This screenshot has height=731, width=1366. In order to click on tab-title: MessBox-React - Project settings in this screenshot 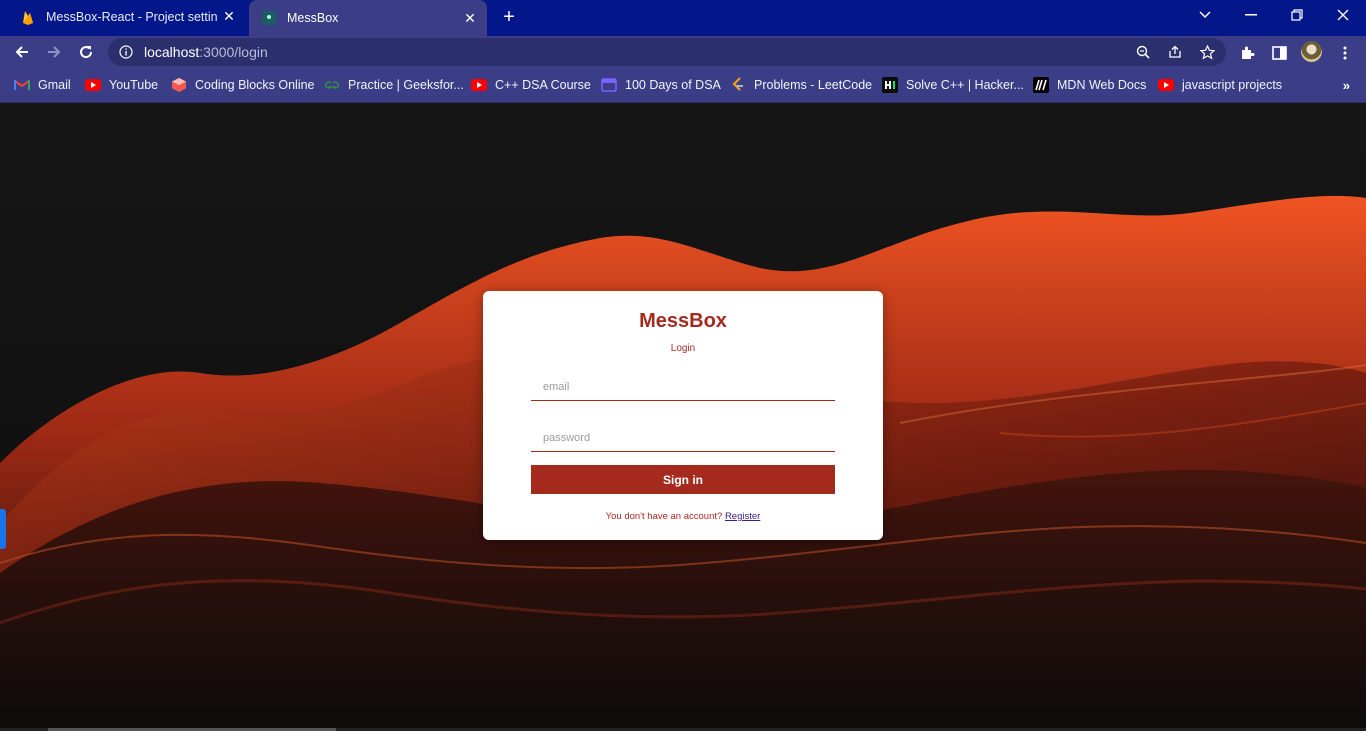, I will do `click(132, 16)`.